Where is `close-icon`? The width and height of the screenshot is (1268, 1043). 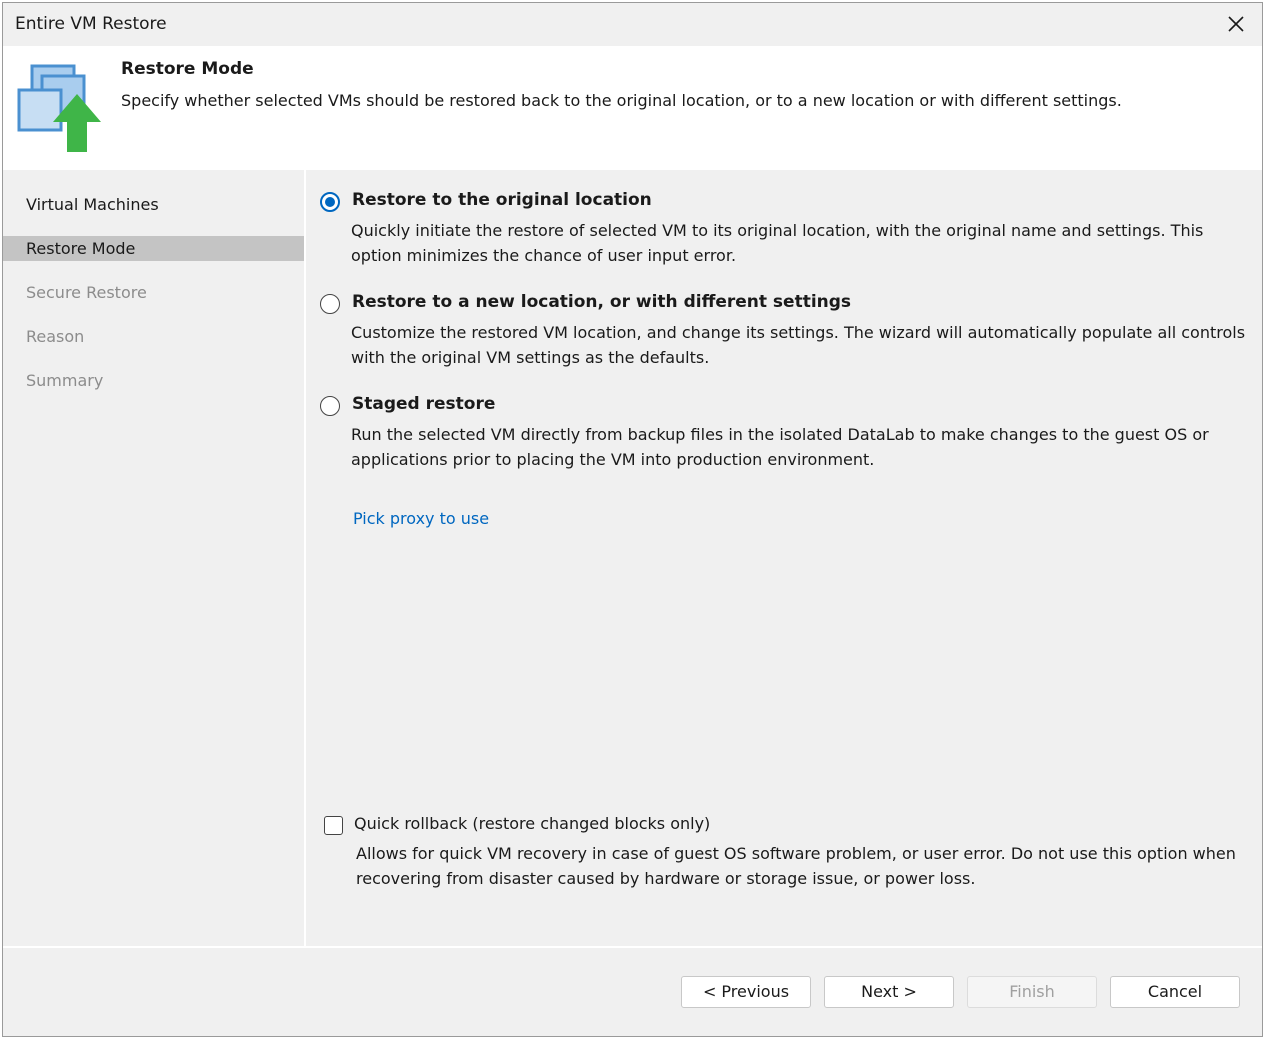 close-icon is located at coordinates (1236, 24).